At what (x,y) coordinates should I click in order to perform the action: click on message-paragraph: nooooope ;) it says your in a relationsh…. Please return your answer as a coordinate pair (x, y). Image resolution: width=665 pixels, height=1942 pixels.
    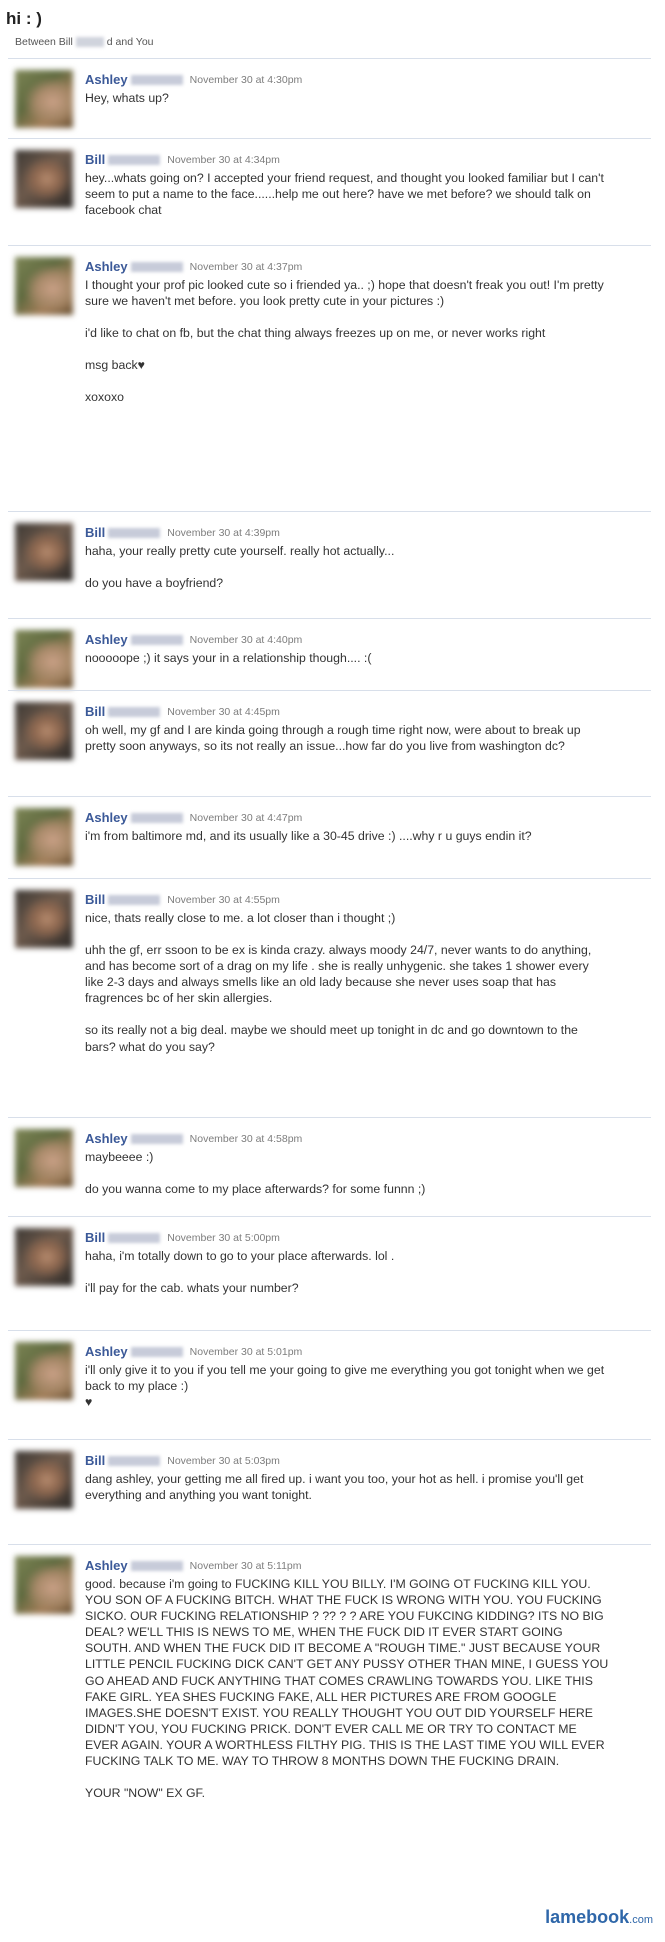
    Looking at the image, I should click on (228, 658).